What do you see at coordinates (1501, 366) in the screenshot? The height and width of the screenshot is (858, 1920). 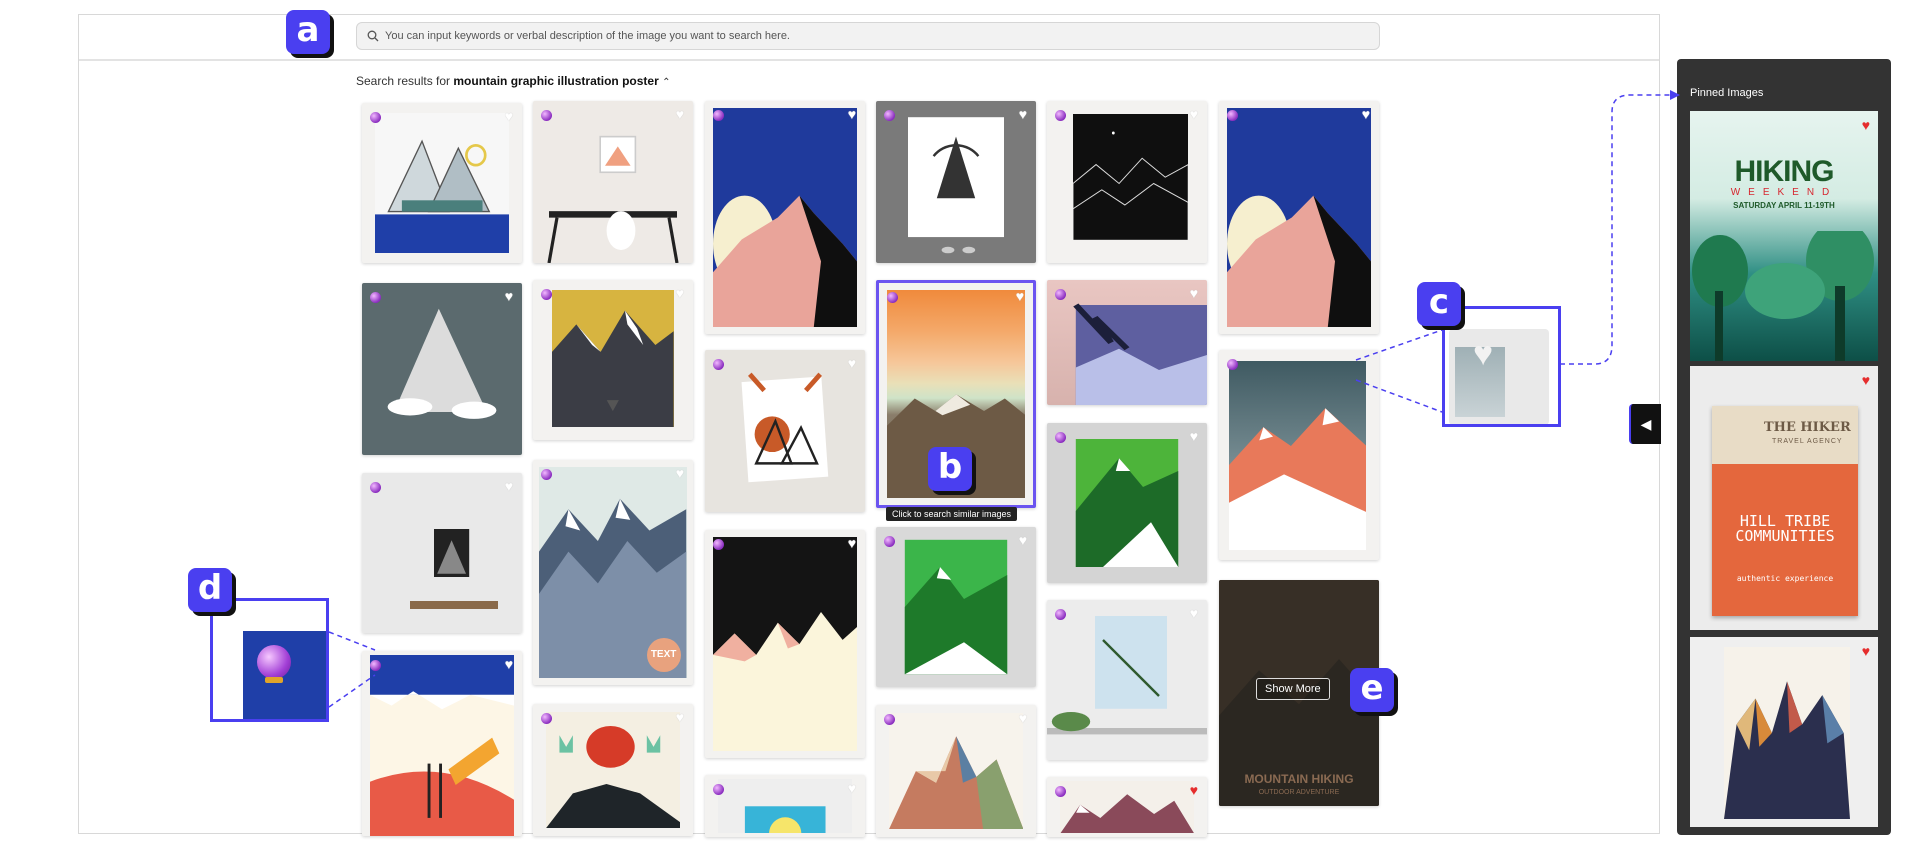 I see `zoom-box-c: ♥` at bounding box center [1501, 366].